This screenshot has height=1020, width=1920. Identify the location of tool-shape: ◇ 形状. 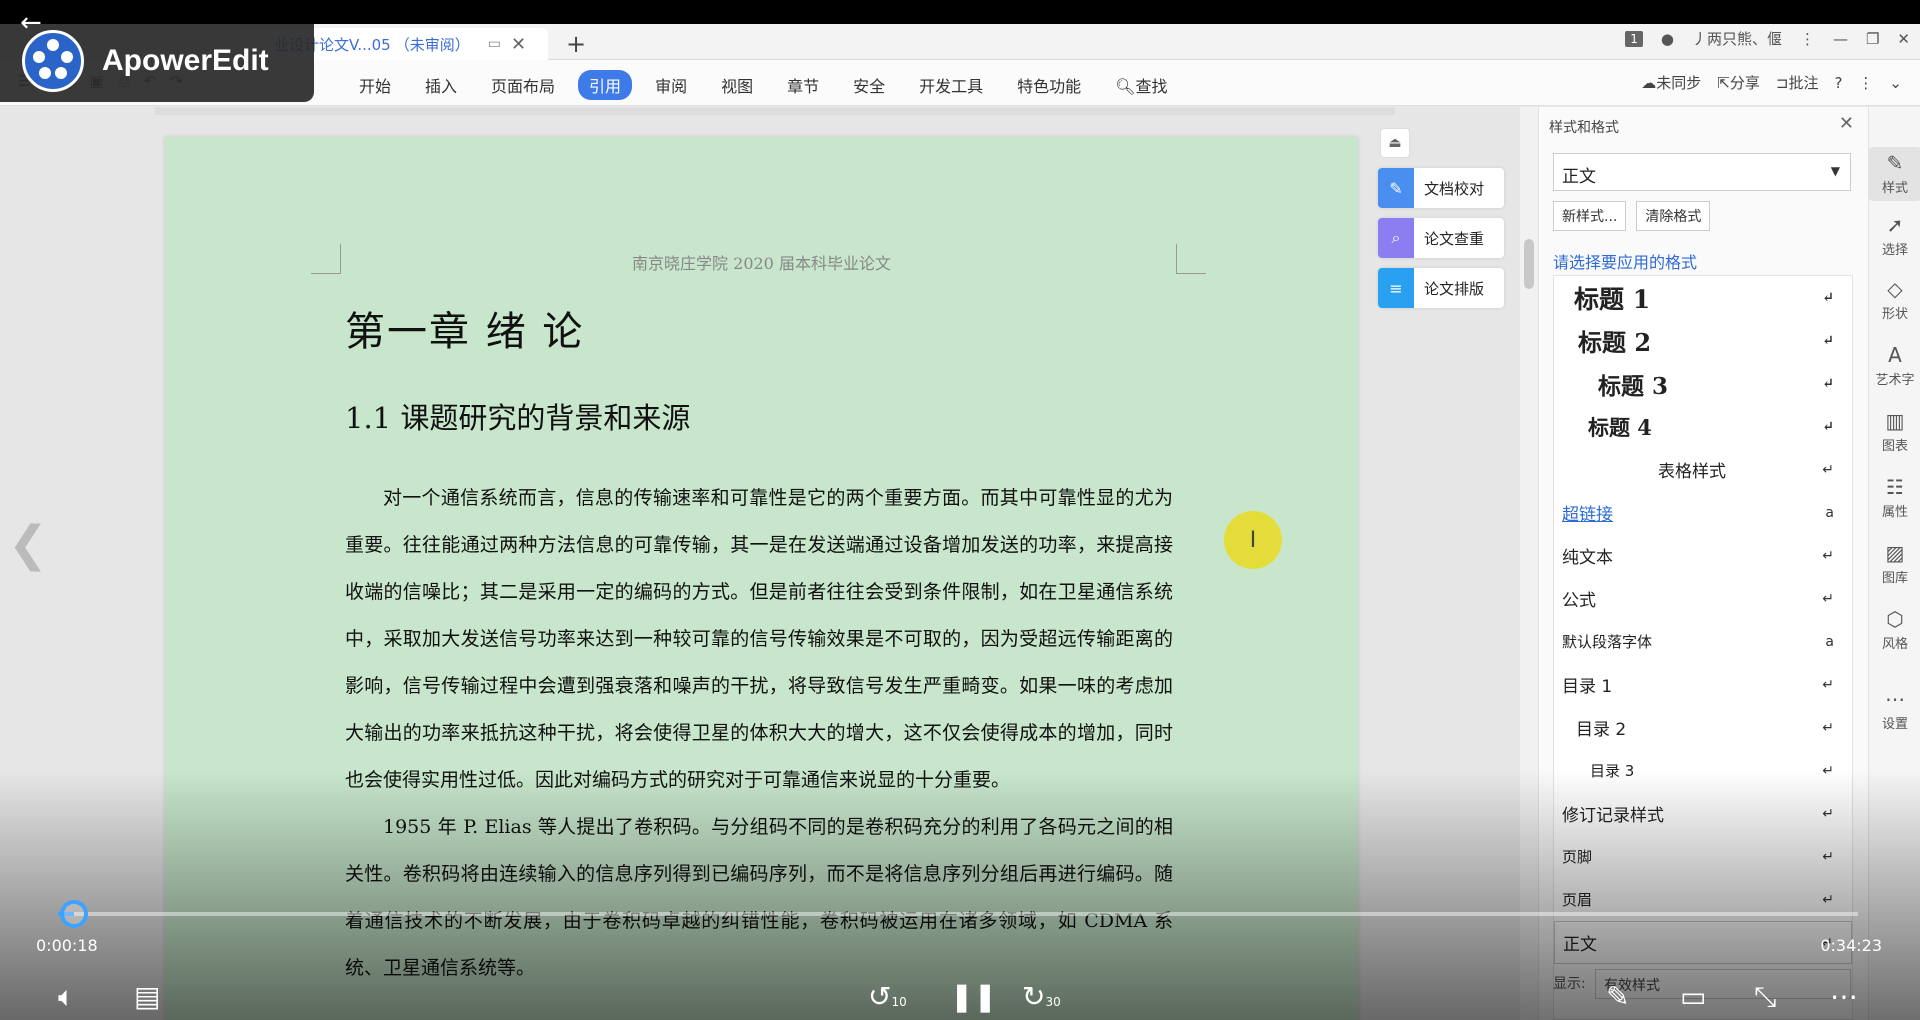
(1894, 299).